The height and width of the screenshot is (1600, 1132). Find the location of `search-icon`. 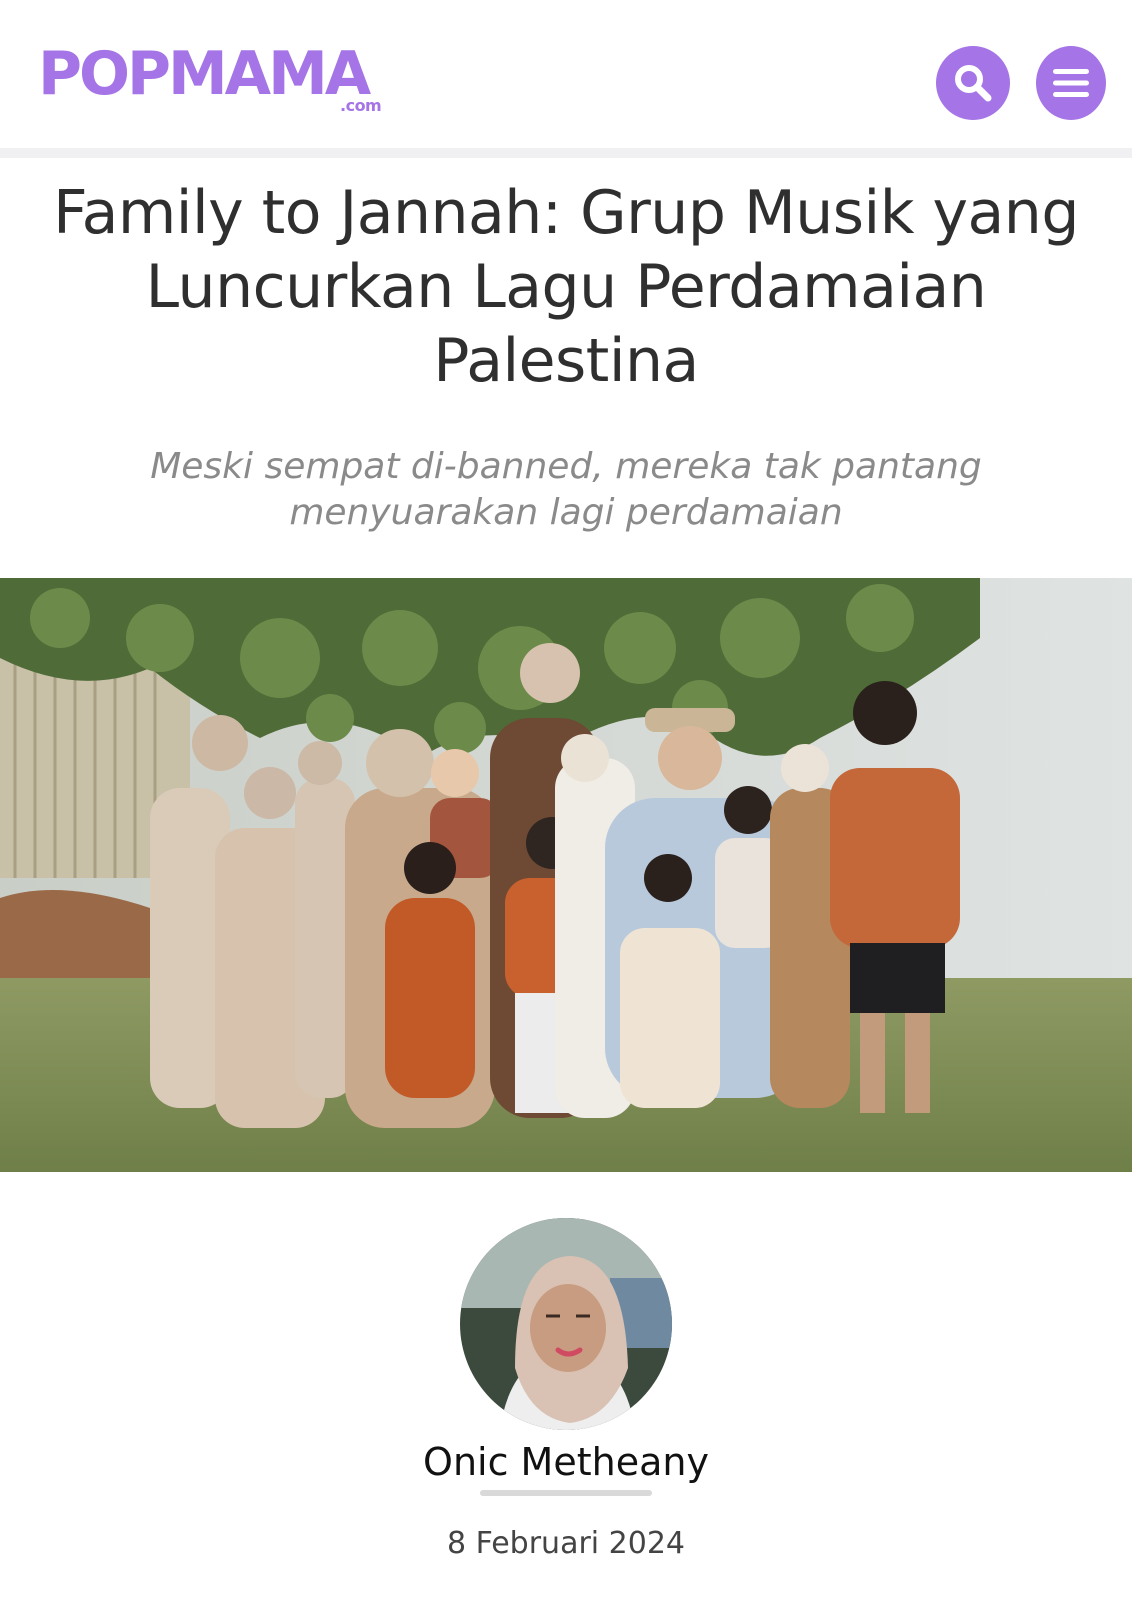

search-icon is located at coordinates (973, 83).